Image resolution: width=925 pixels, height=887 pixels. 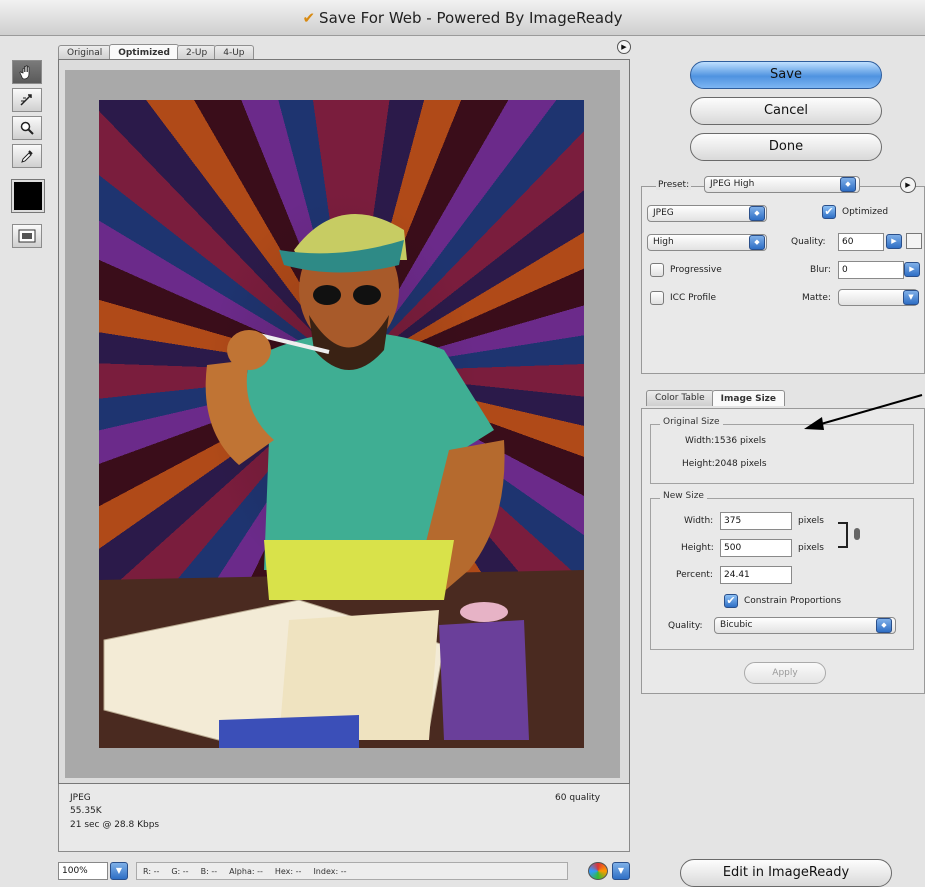 I want to click on done-button: Done, so click(x=786, y=147).